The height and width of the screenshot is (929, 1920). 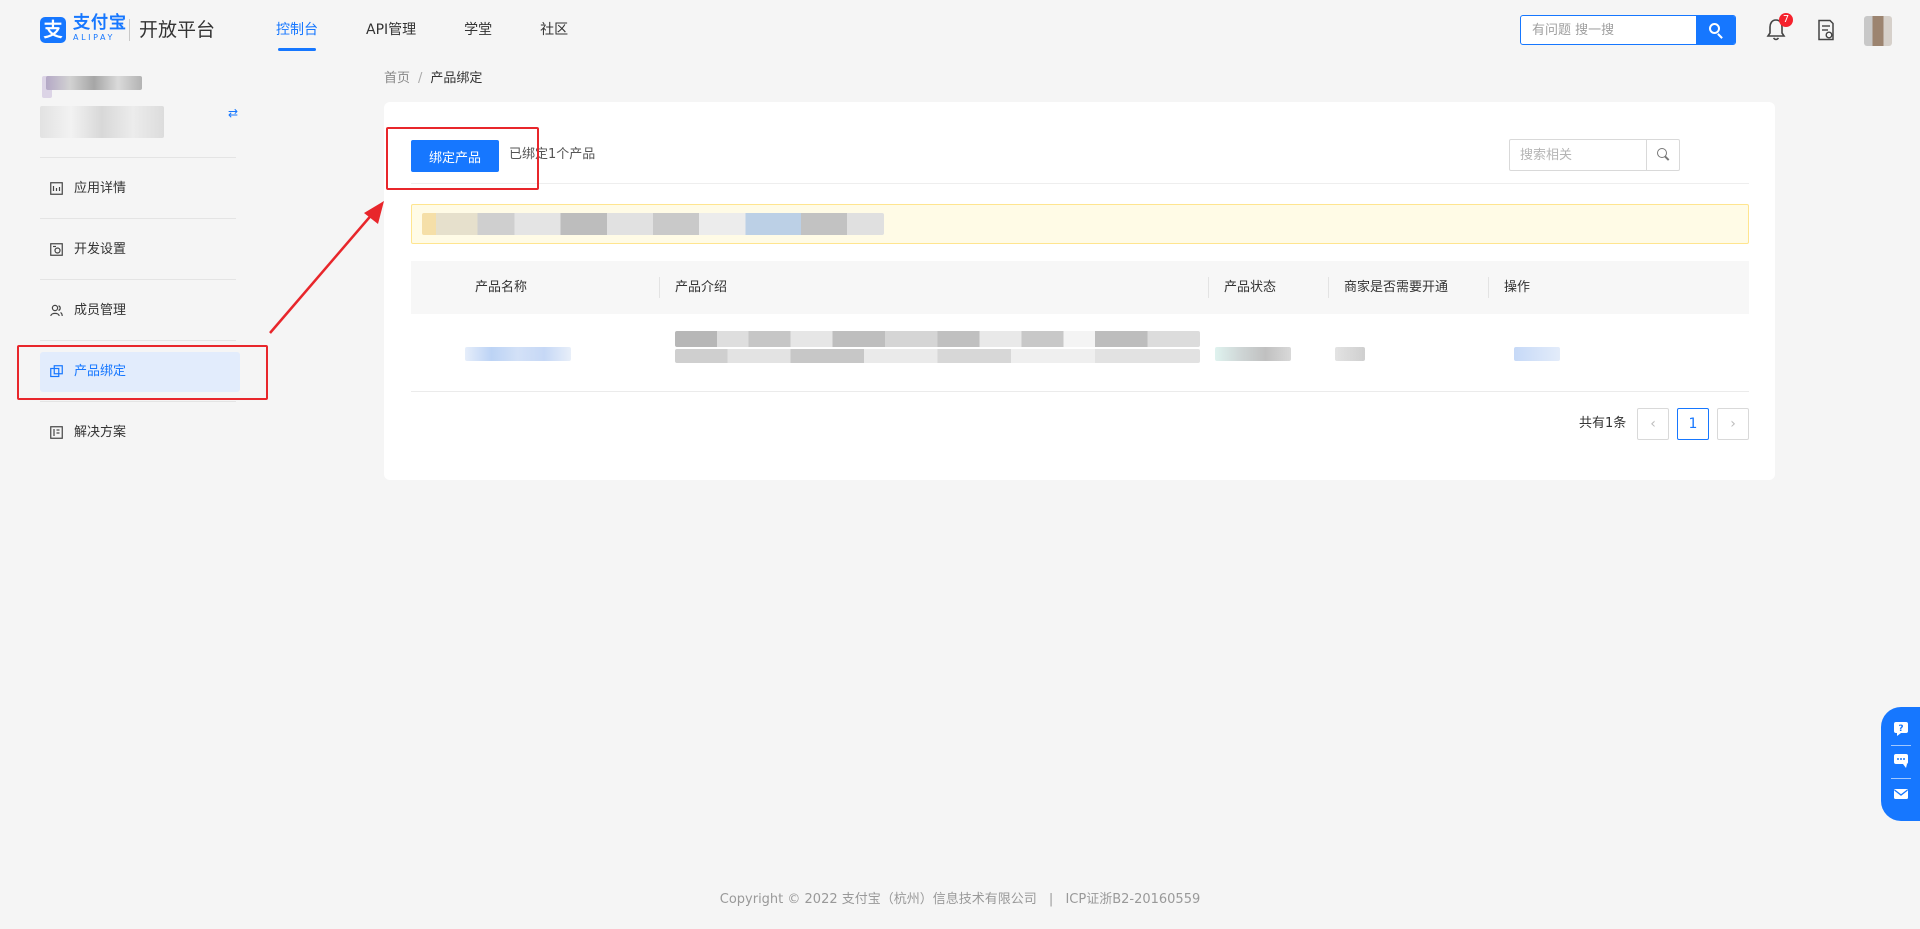 I want to click on app-id-blurred, so click(x=102, y=122).